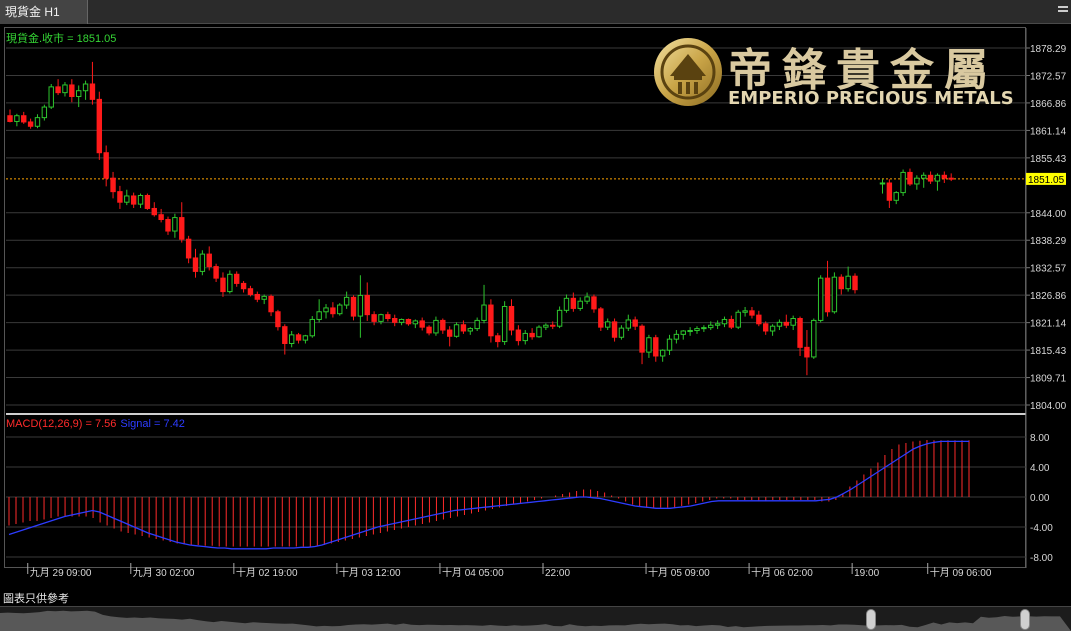 Image resolution: width=1071 pixels, height=631 pixels. I want to click on signal-value-label: Signal = 7.42, so click(152, 424).